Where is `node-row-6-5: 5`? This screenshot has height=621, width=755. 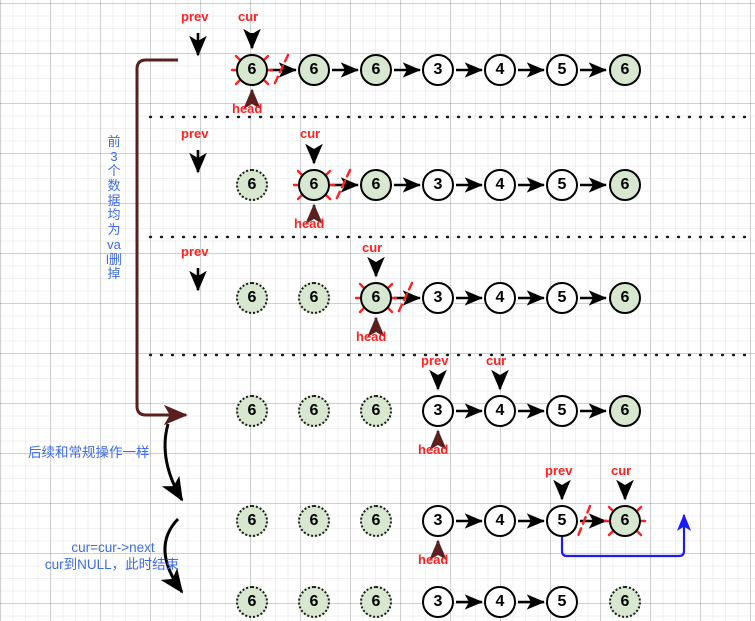 node-row-6-5: 5 is located at coordinates (562, 602).